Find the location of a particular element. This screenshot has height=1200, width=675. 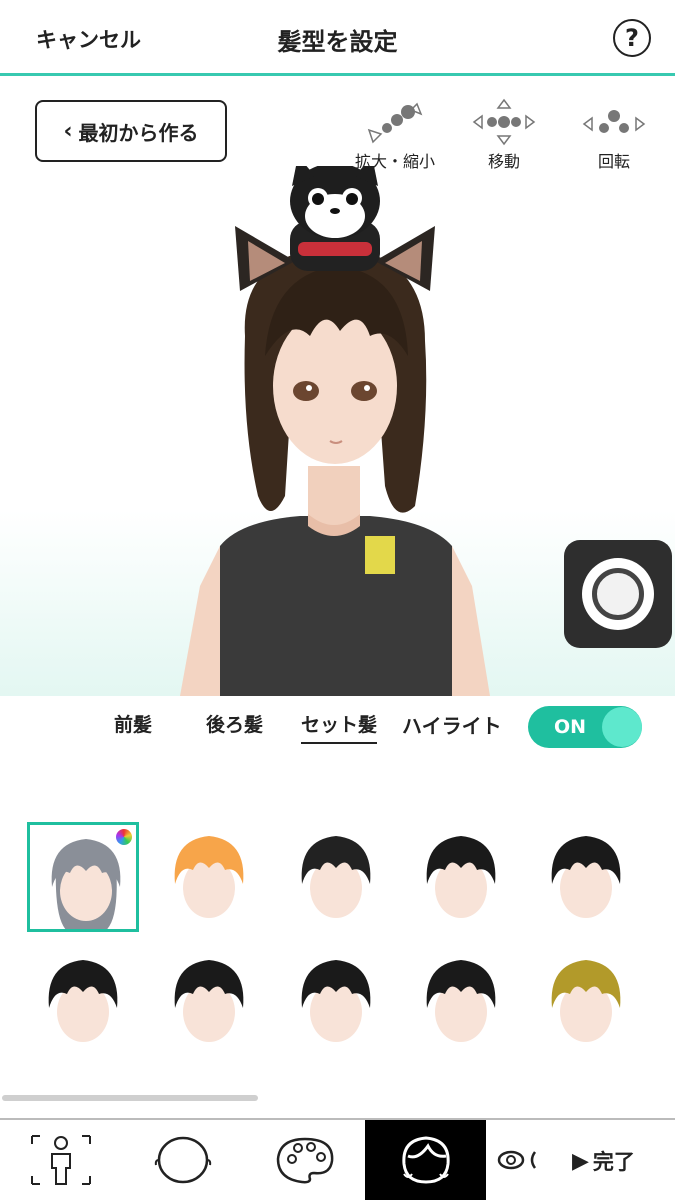

nav-hair-button is located at coordinates (425, 1160).